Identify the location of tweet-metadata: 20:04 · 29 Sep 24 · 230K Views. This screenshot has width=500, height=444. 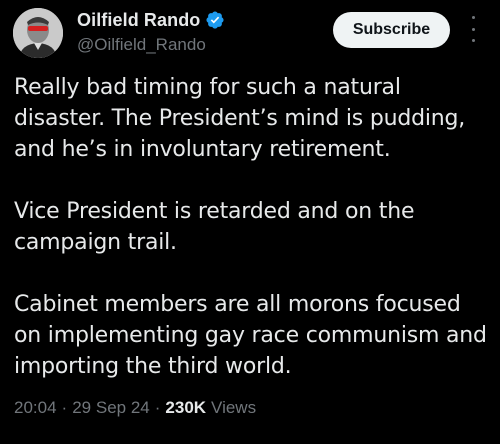
(135, 408).